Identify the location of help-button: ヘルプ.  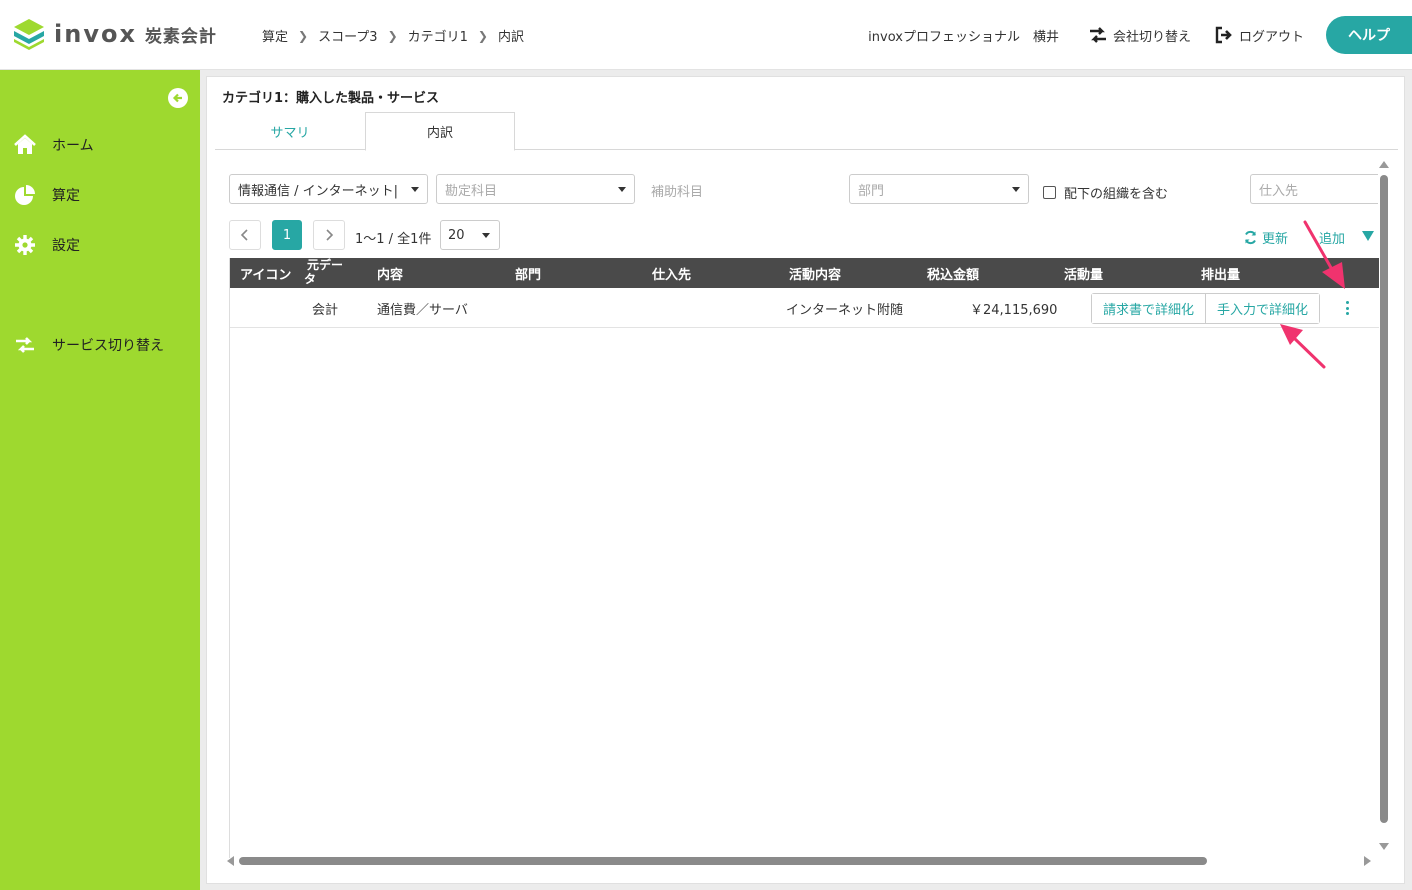
(1369, 35).